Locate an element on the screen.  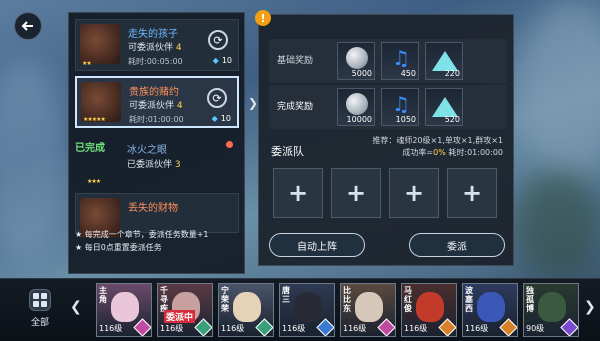
mission-card-selected: ★★★★★ 贵族的赌约 可委派伙伴 4 耗时:01:00:00 ⟳ ◆ 10 is located at coordinates (157, 102).